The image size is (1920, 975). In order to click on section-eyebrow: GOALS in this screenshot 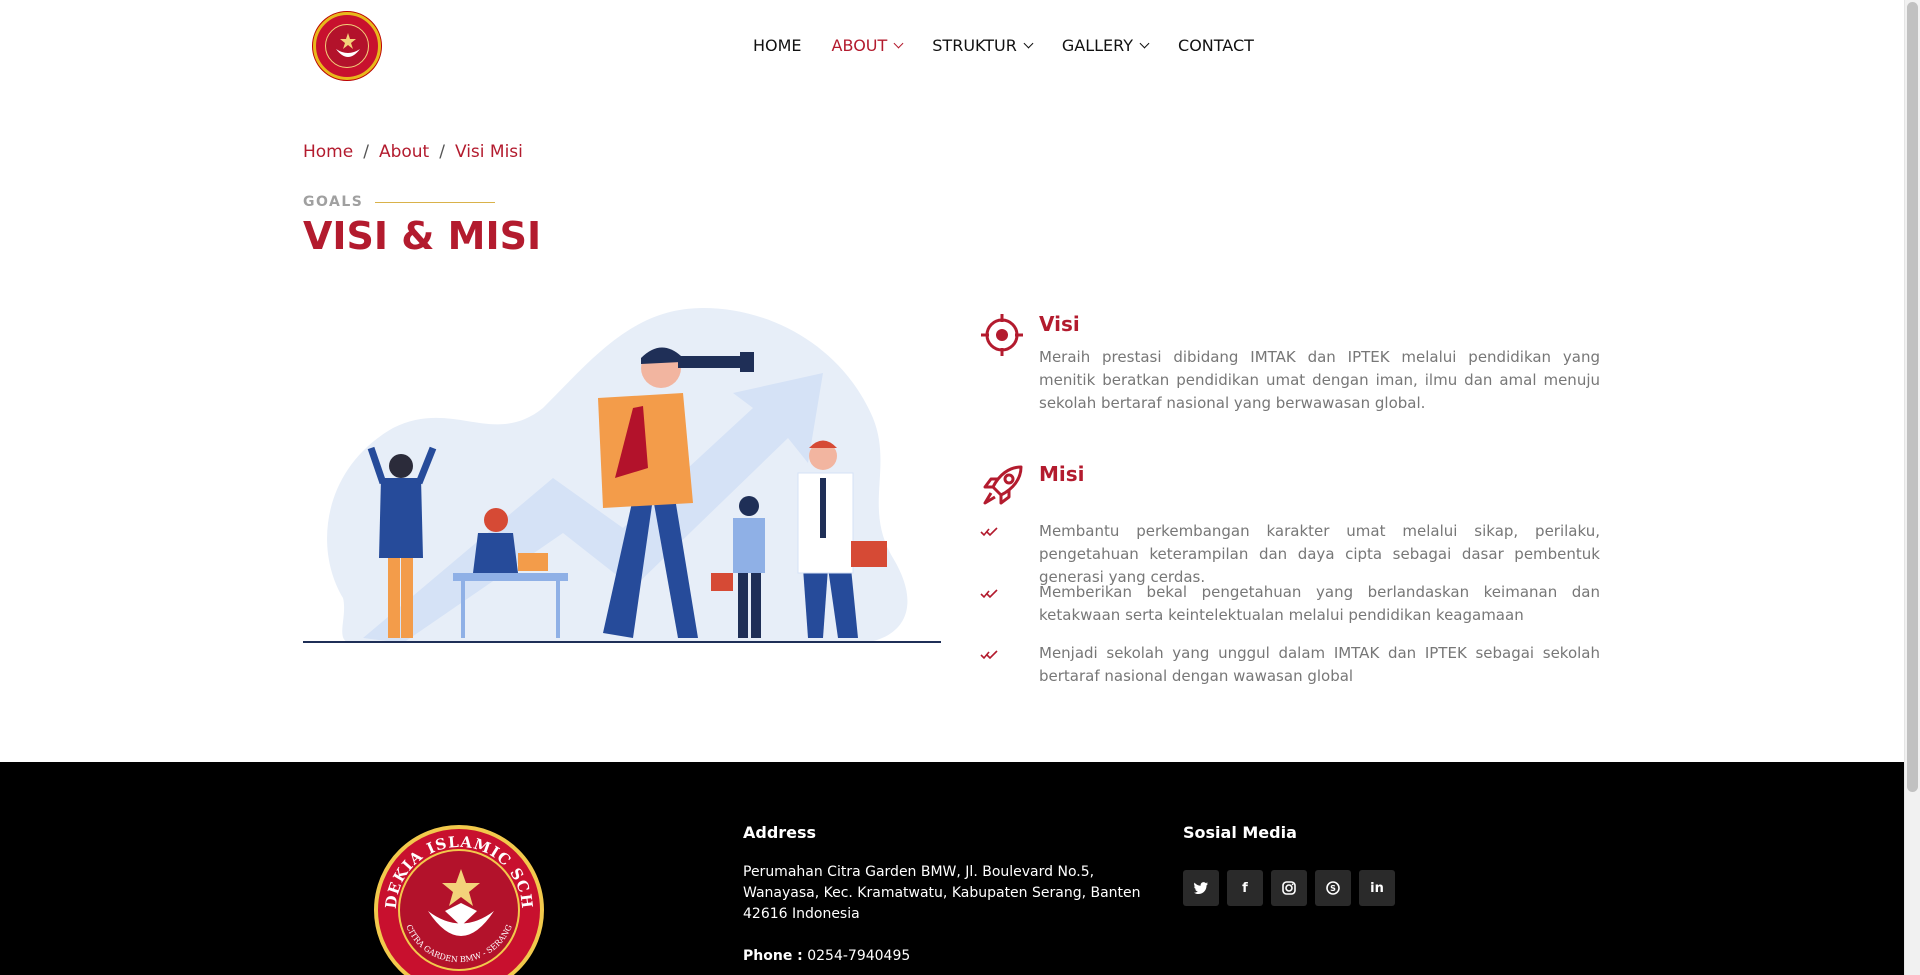, I will do `click(399, 202)`.